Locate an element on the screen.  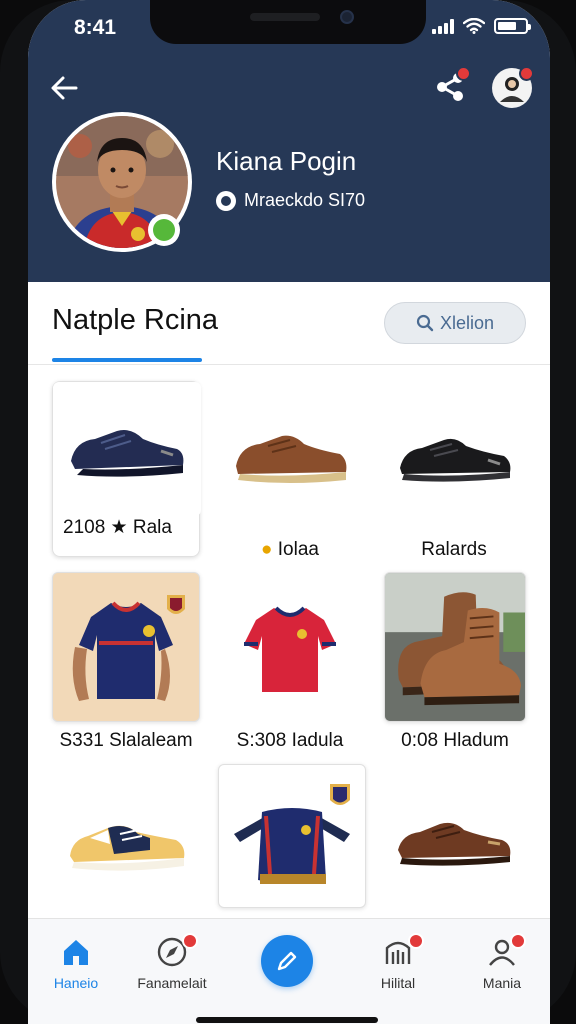
nav-store-label: Hilital is located at coordinates (398, 983).